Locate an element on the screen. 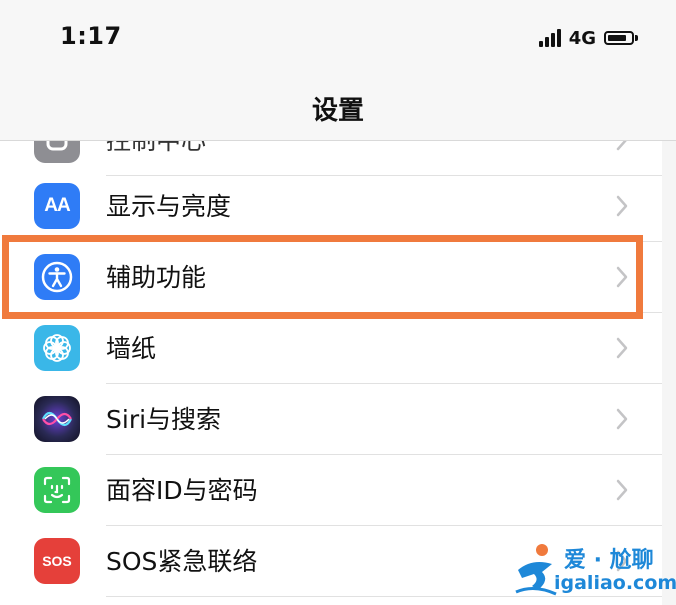 The width and height of the screenshot is (676, 605). settings-row-label: 显示与亮度 is located at coordinates (169, 206).